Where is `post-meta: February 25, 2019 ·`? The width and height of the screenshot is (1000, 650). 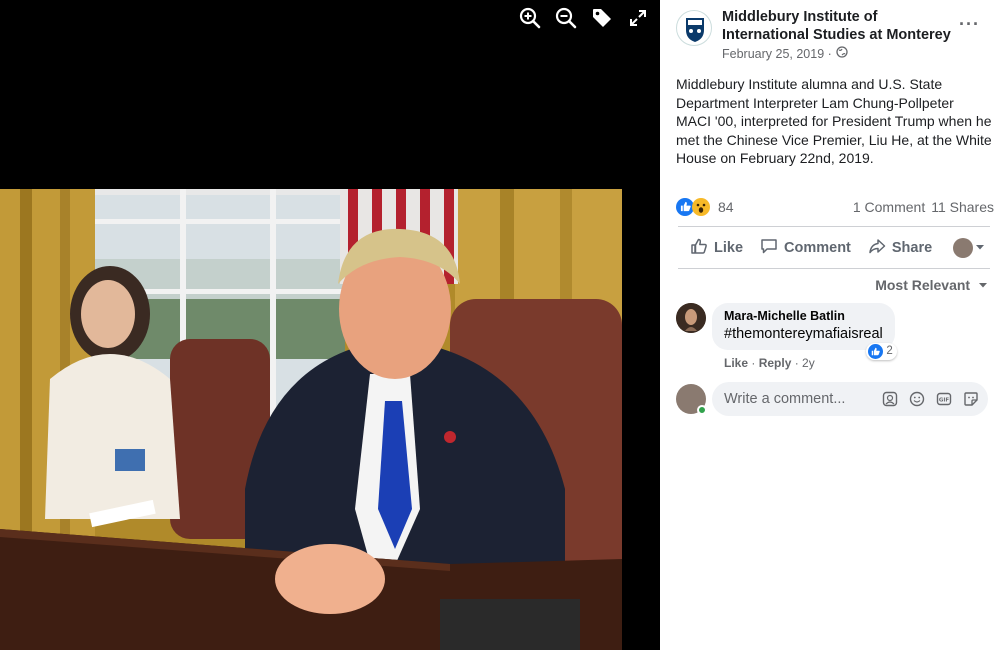
post-meta: February 25, 2019 · is located at coordinates (842, 53).